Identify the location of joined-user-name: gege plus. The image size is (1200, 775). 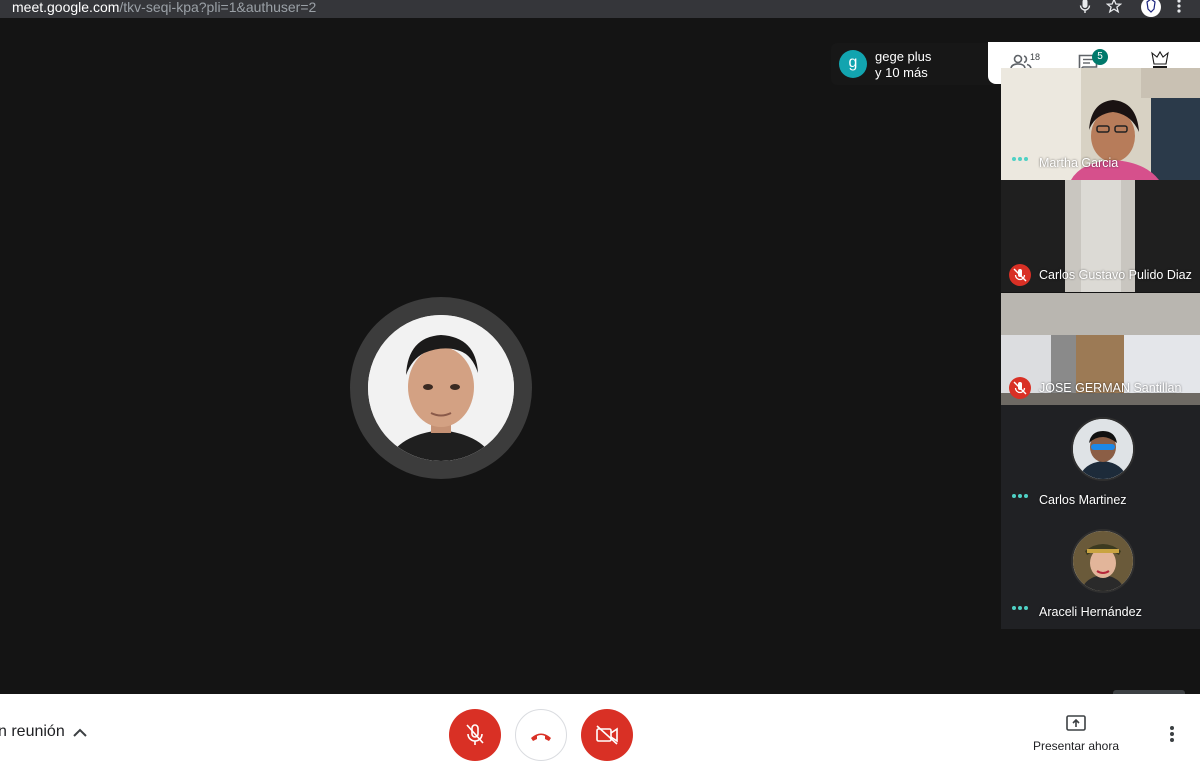
(903, 56).